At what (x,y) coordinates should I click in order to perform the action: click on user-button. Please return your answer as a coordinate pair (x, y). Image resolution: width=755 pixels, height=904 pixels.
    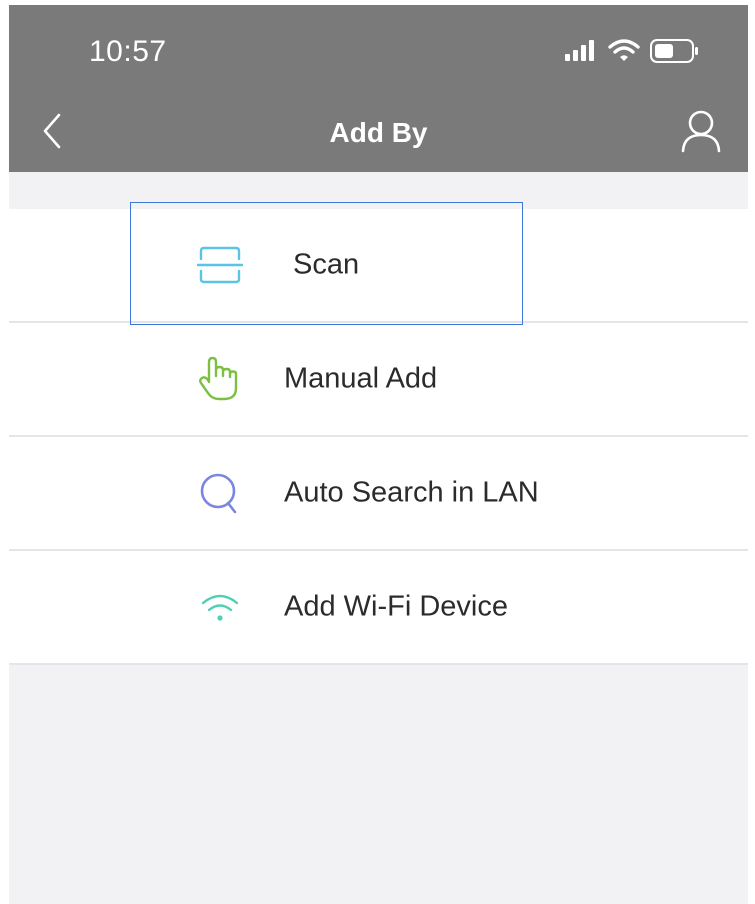
    Looking at the image, I should click on (701, 131).